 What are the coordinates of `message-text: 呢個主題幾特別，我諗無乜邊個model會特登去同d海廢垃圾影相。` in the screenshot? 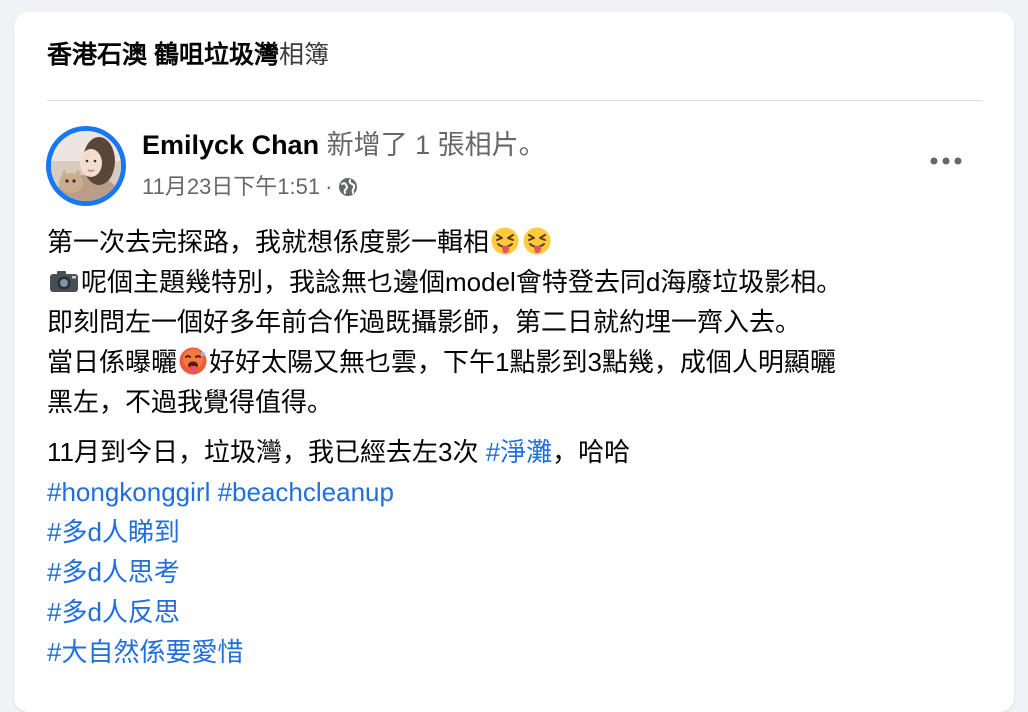 It's located at (462, 282).